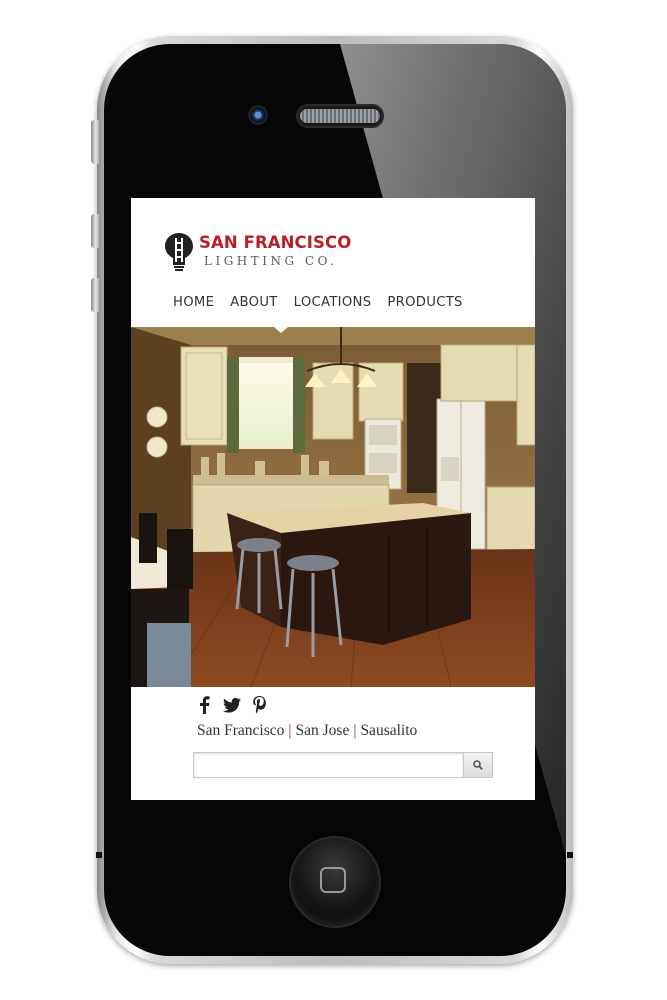 The height and width of the screenshot is (1000, 667). Describe the element at coordinates (193, 302) in the screenshot. I see `nav-home: HOME` at that location.